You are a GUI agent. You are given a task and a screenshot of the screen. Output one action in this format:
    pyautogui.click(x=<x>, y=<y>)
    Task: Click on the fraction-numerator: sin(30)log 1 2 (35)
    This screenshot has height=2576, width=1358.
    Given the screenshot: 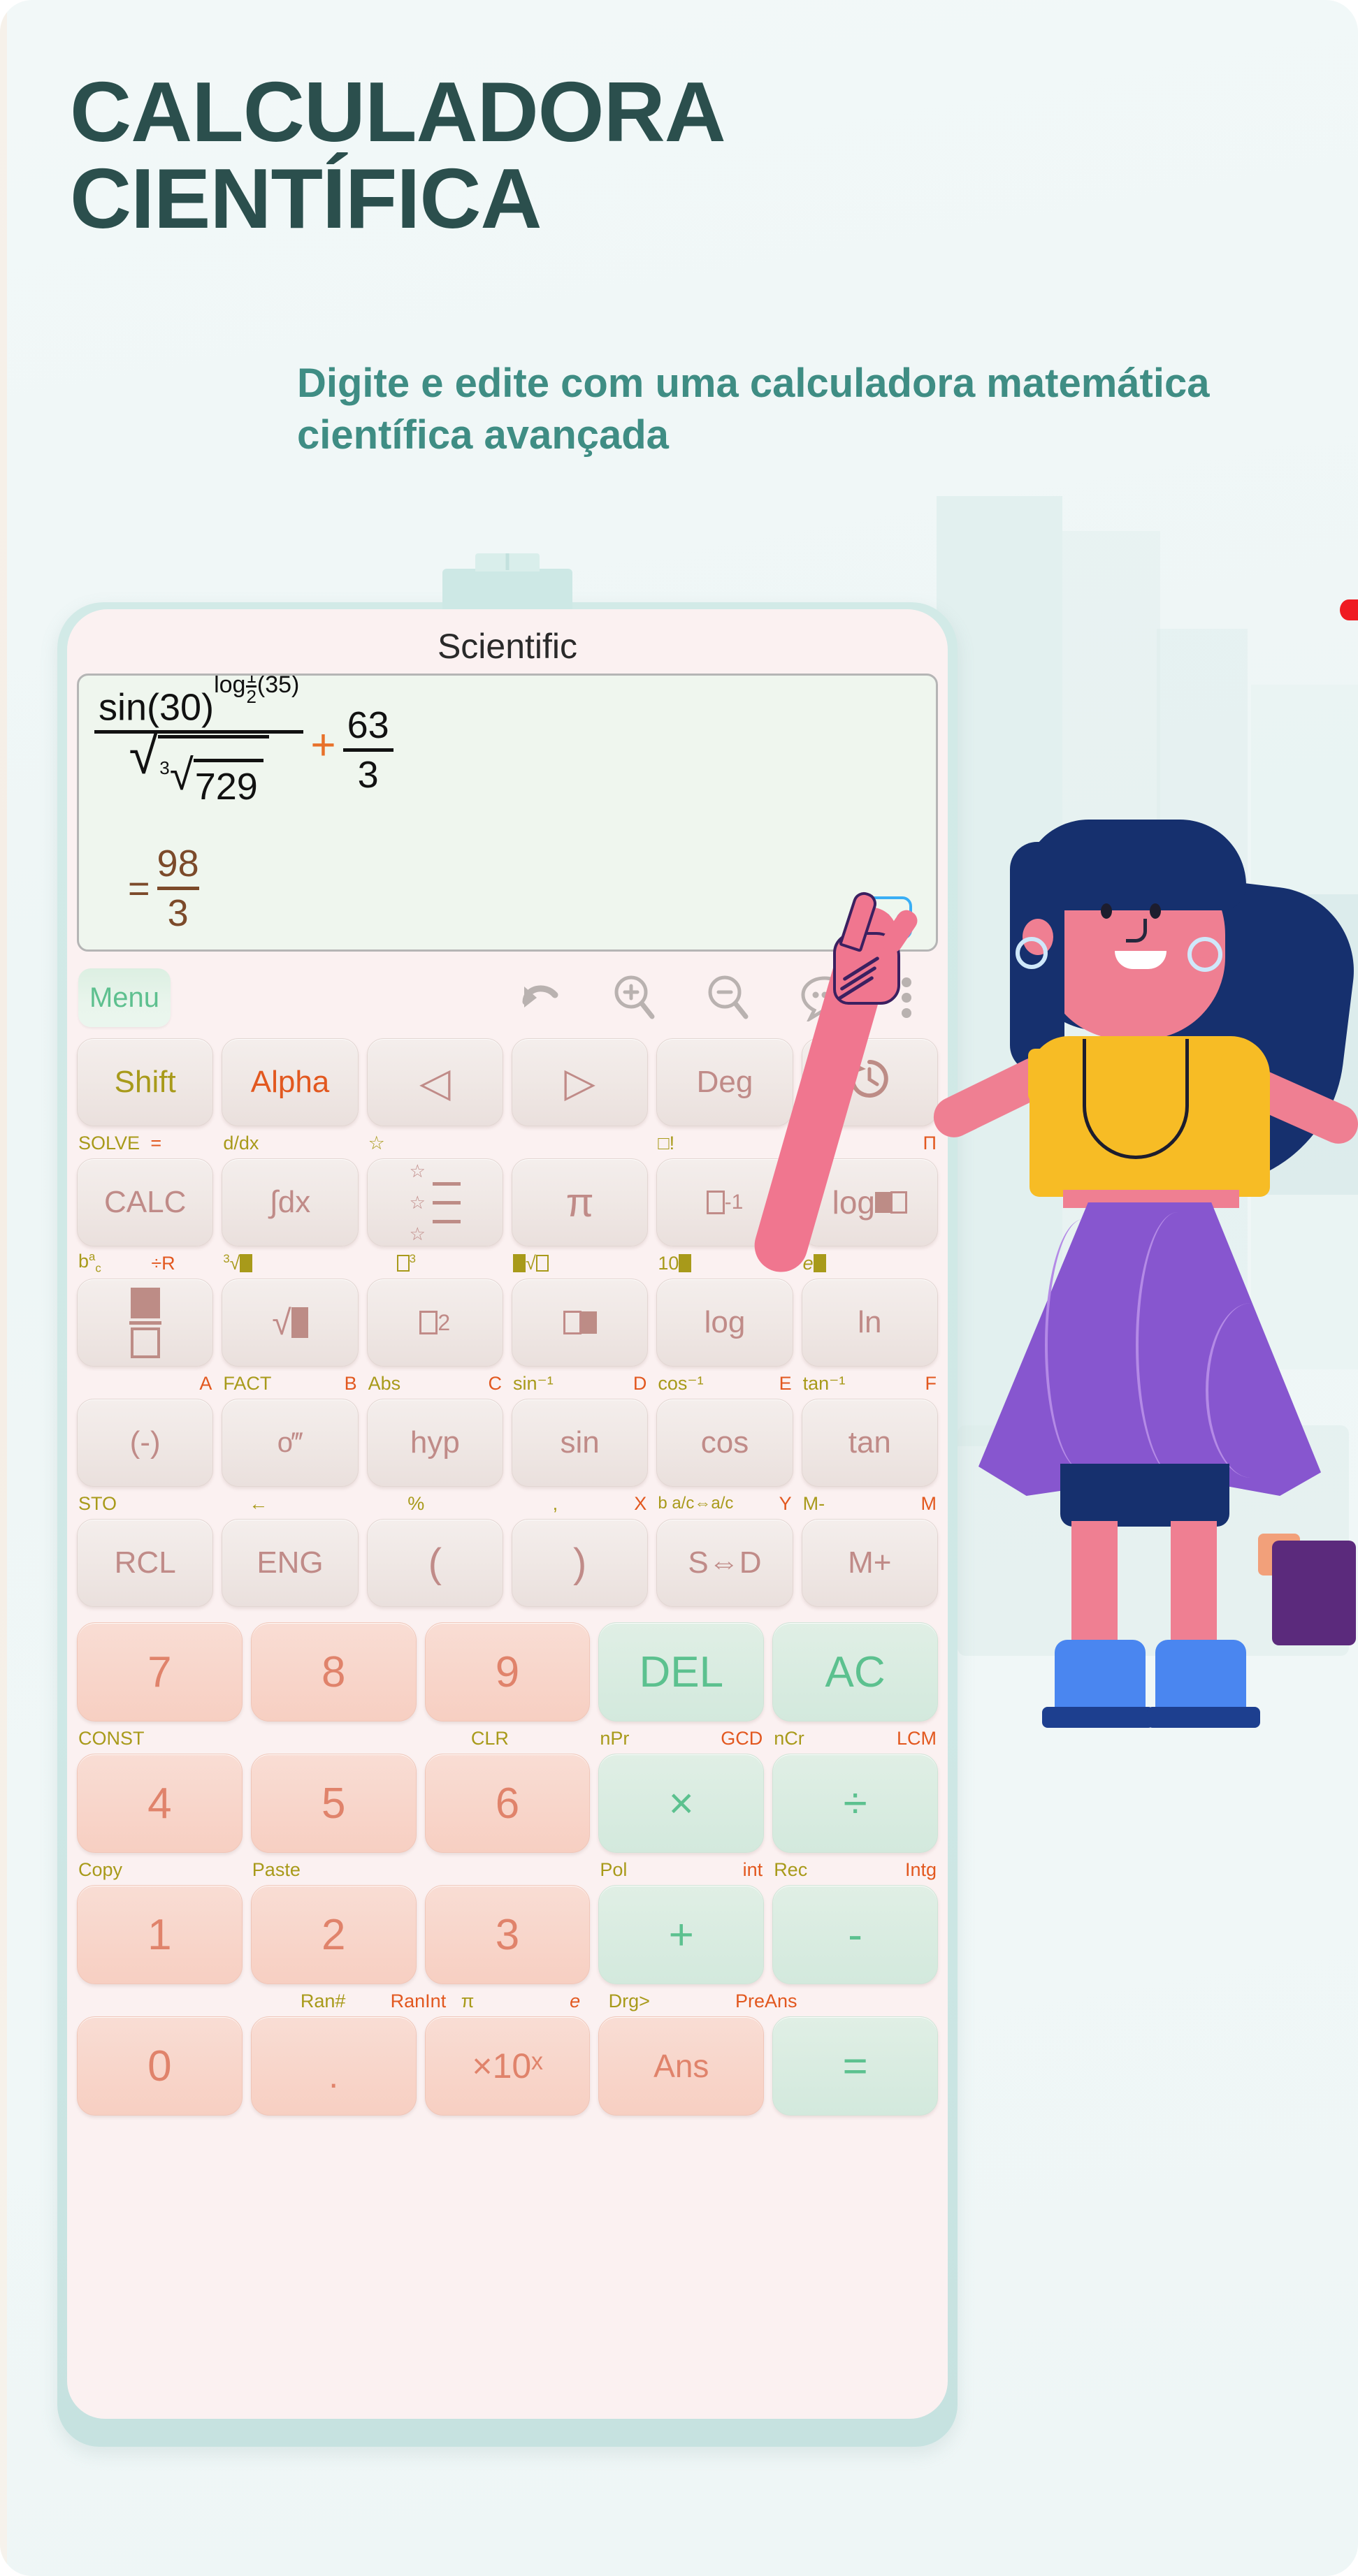 What is the action you would take?
    pyautogui.click(x=198, y=702)
    